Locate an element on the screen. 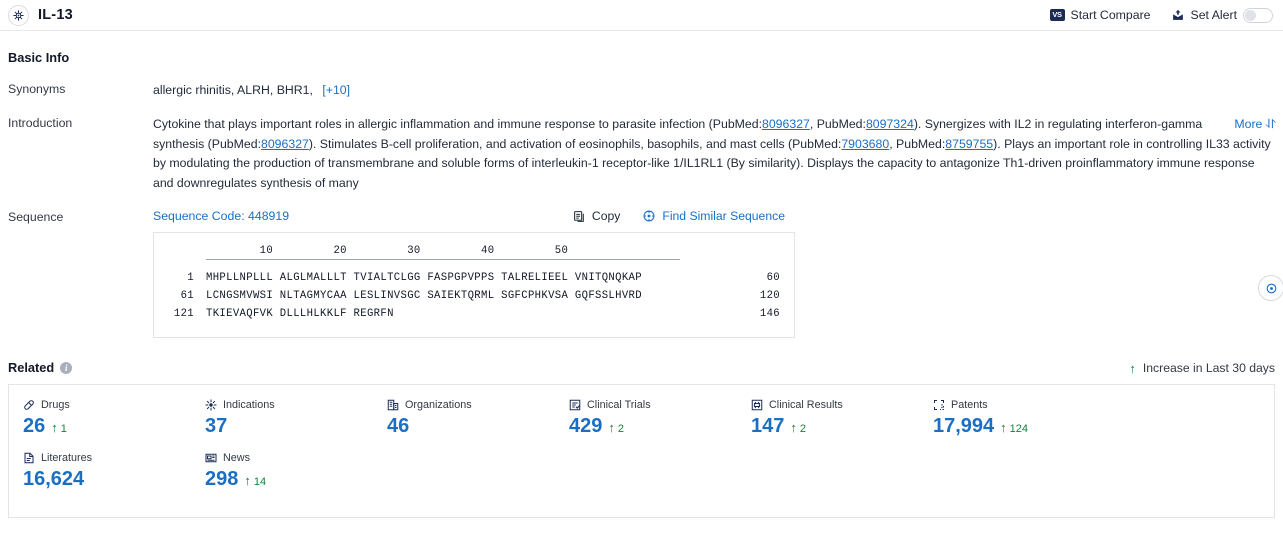  clinical-results-icon is located at coordinates (757, 405).